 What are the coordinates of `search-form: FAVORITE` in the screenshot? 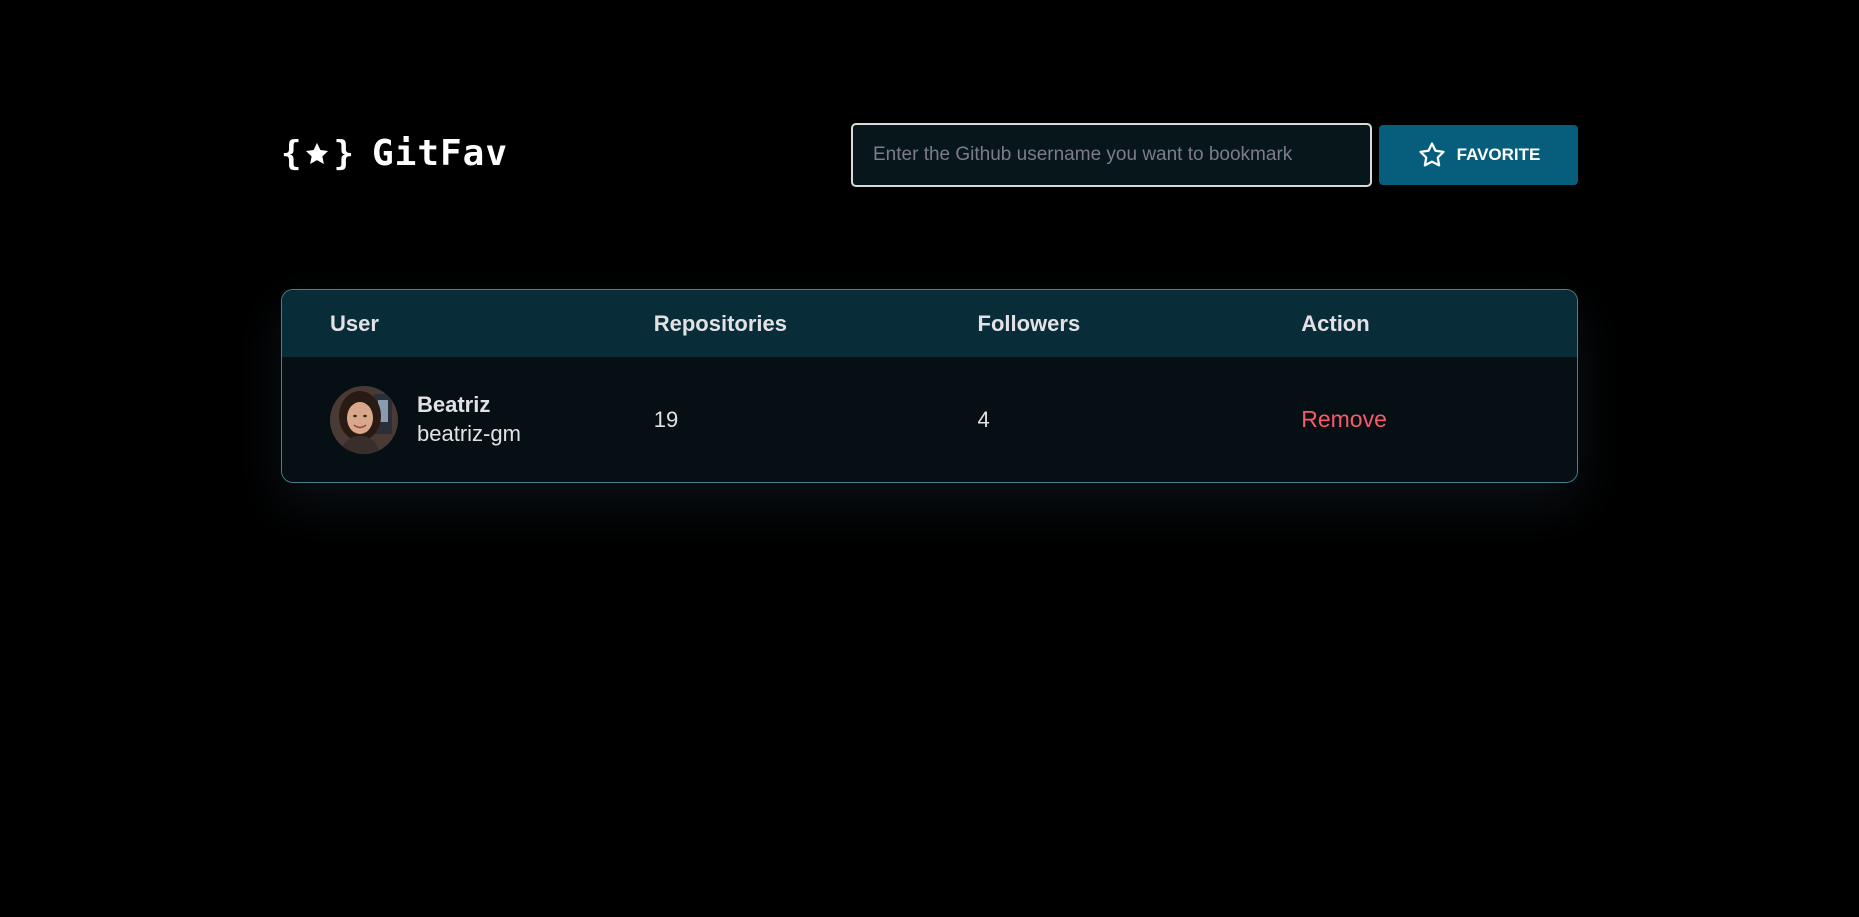 It's located at (1214, 155).